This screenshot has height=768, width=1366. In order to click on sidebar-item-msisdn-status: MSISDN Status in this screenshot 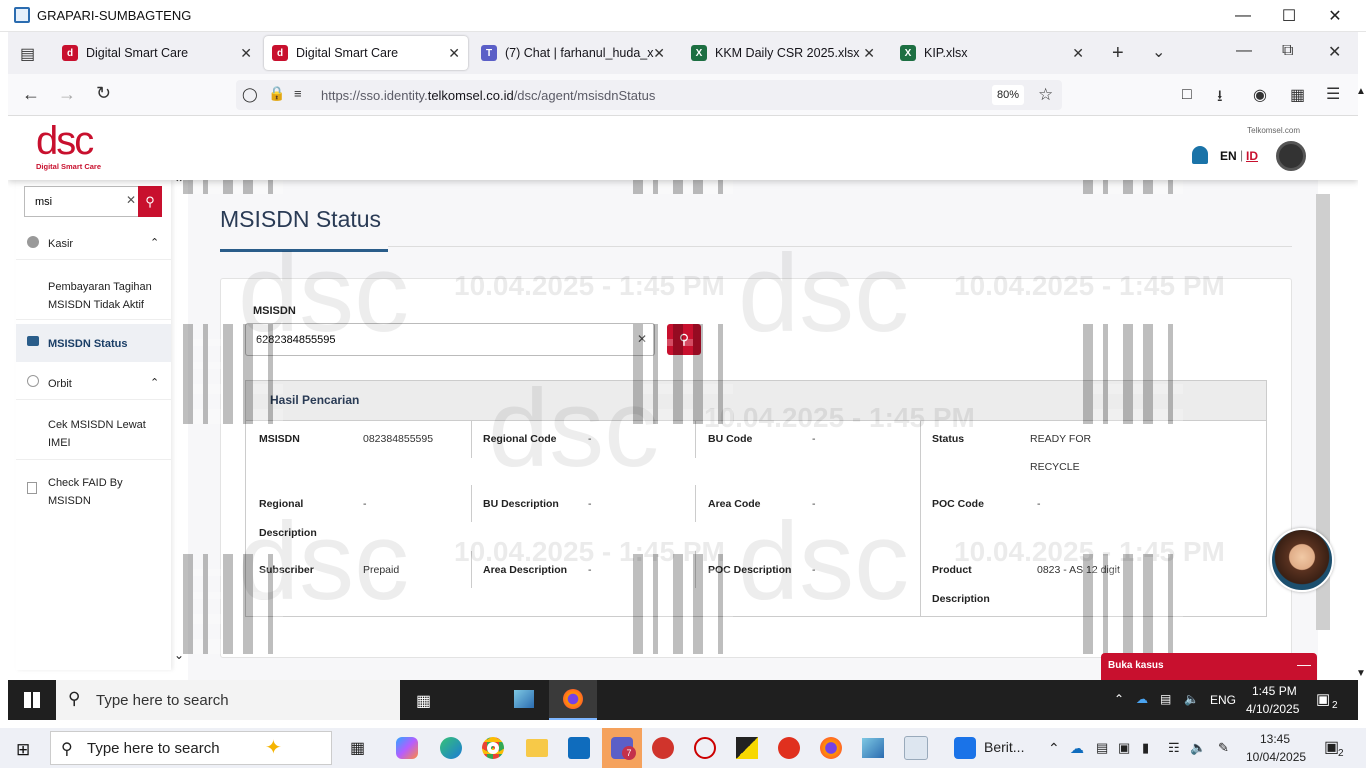, I will do `click(93, 343)`.